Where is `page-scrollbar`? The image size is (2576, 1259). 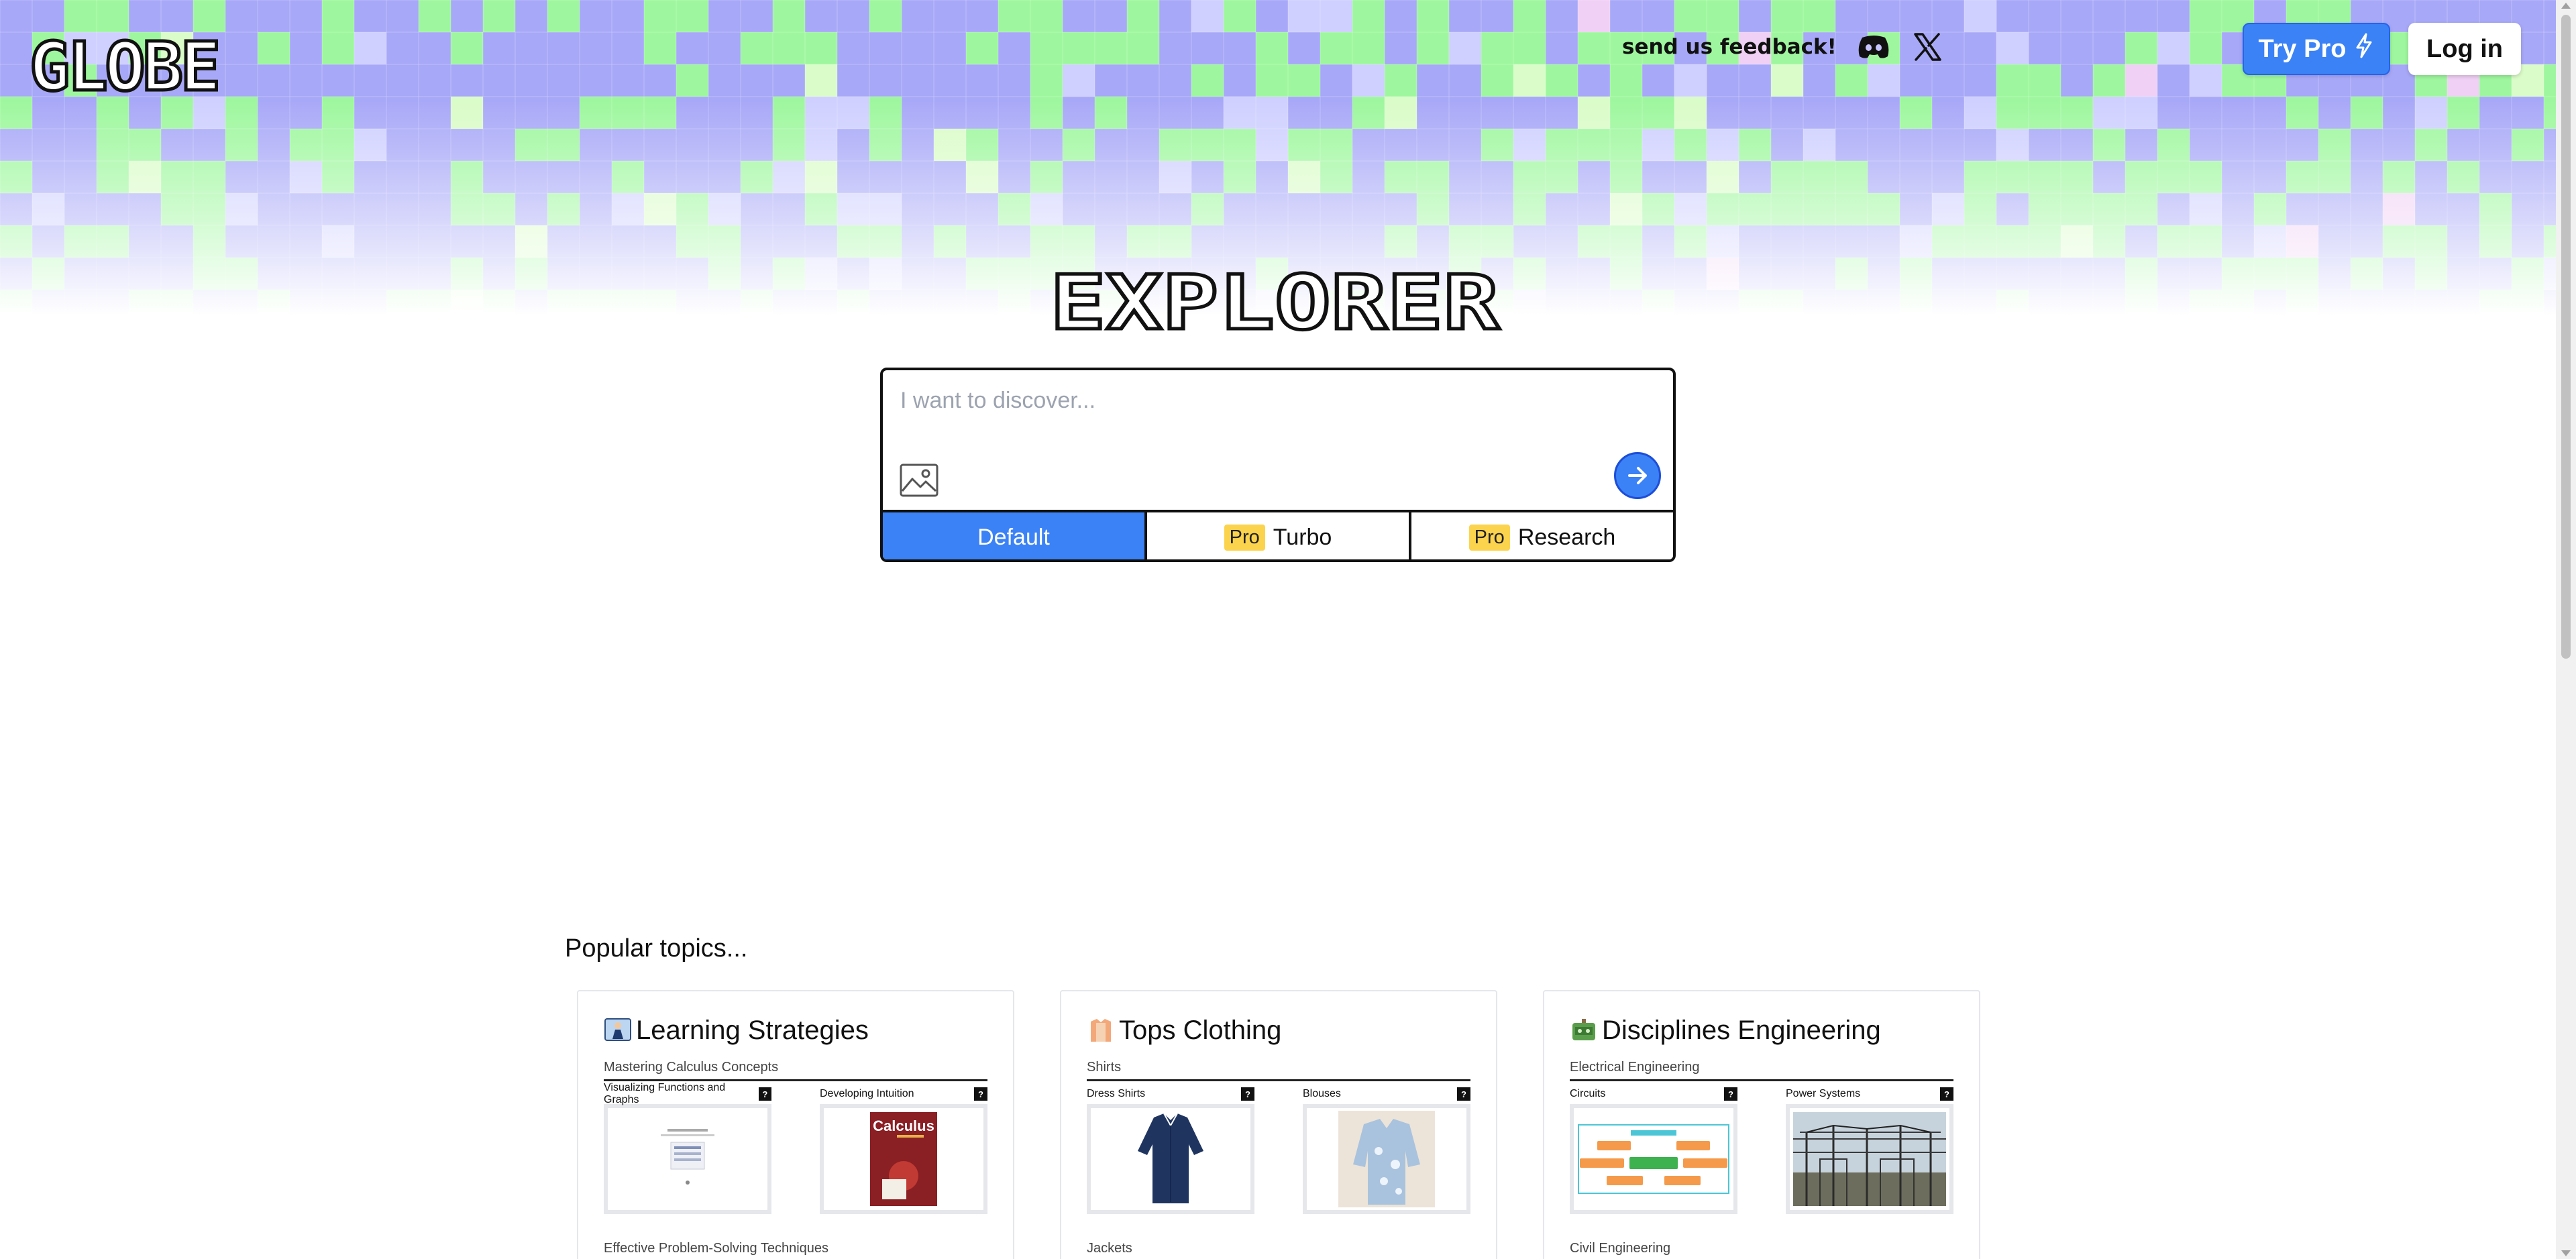 page-scrollbar is located at coordinates (2566, 629).